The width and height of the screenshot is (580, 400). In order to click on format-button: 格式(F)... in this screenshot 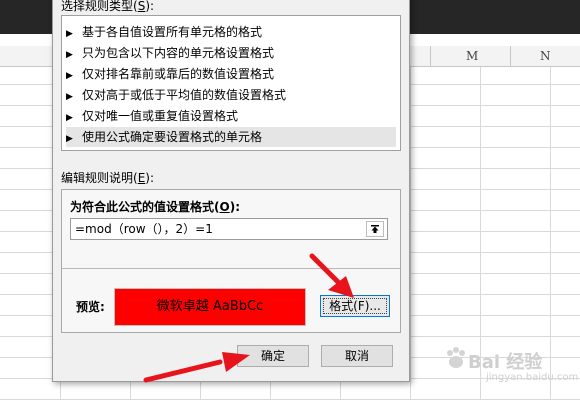, I will do `click(355, 306)`.